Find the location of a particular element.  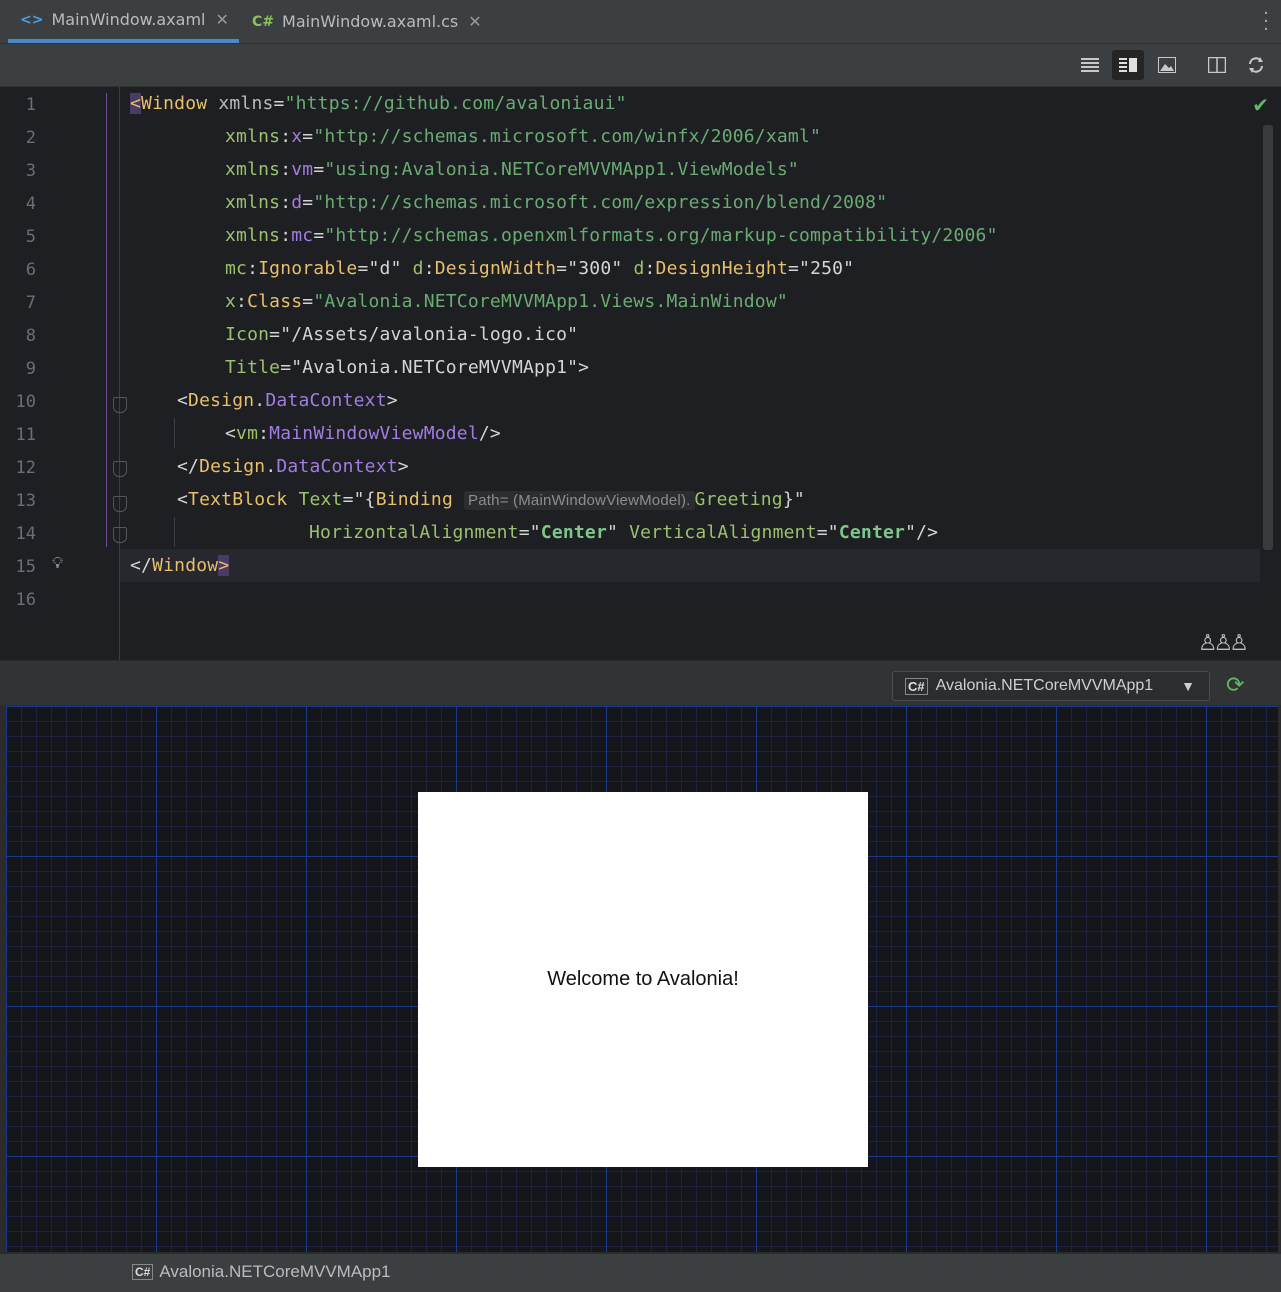

tab-mainwindow-axaml: <> MainWindow.axaml ✕ is located at coordinates (123, 21).